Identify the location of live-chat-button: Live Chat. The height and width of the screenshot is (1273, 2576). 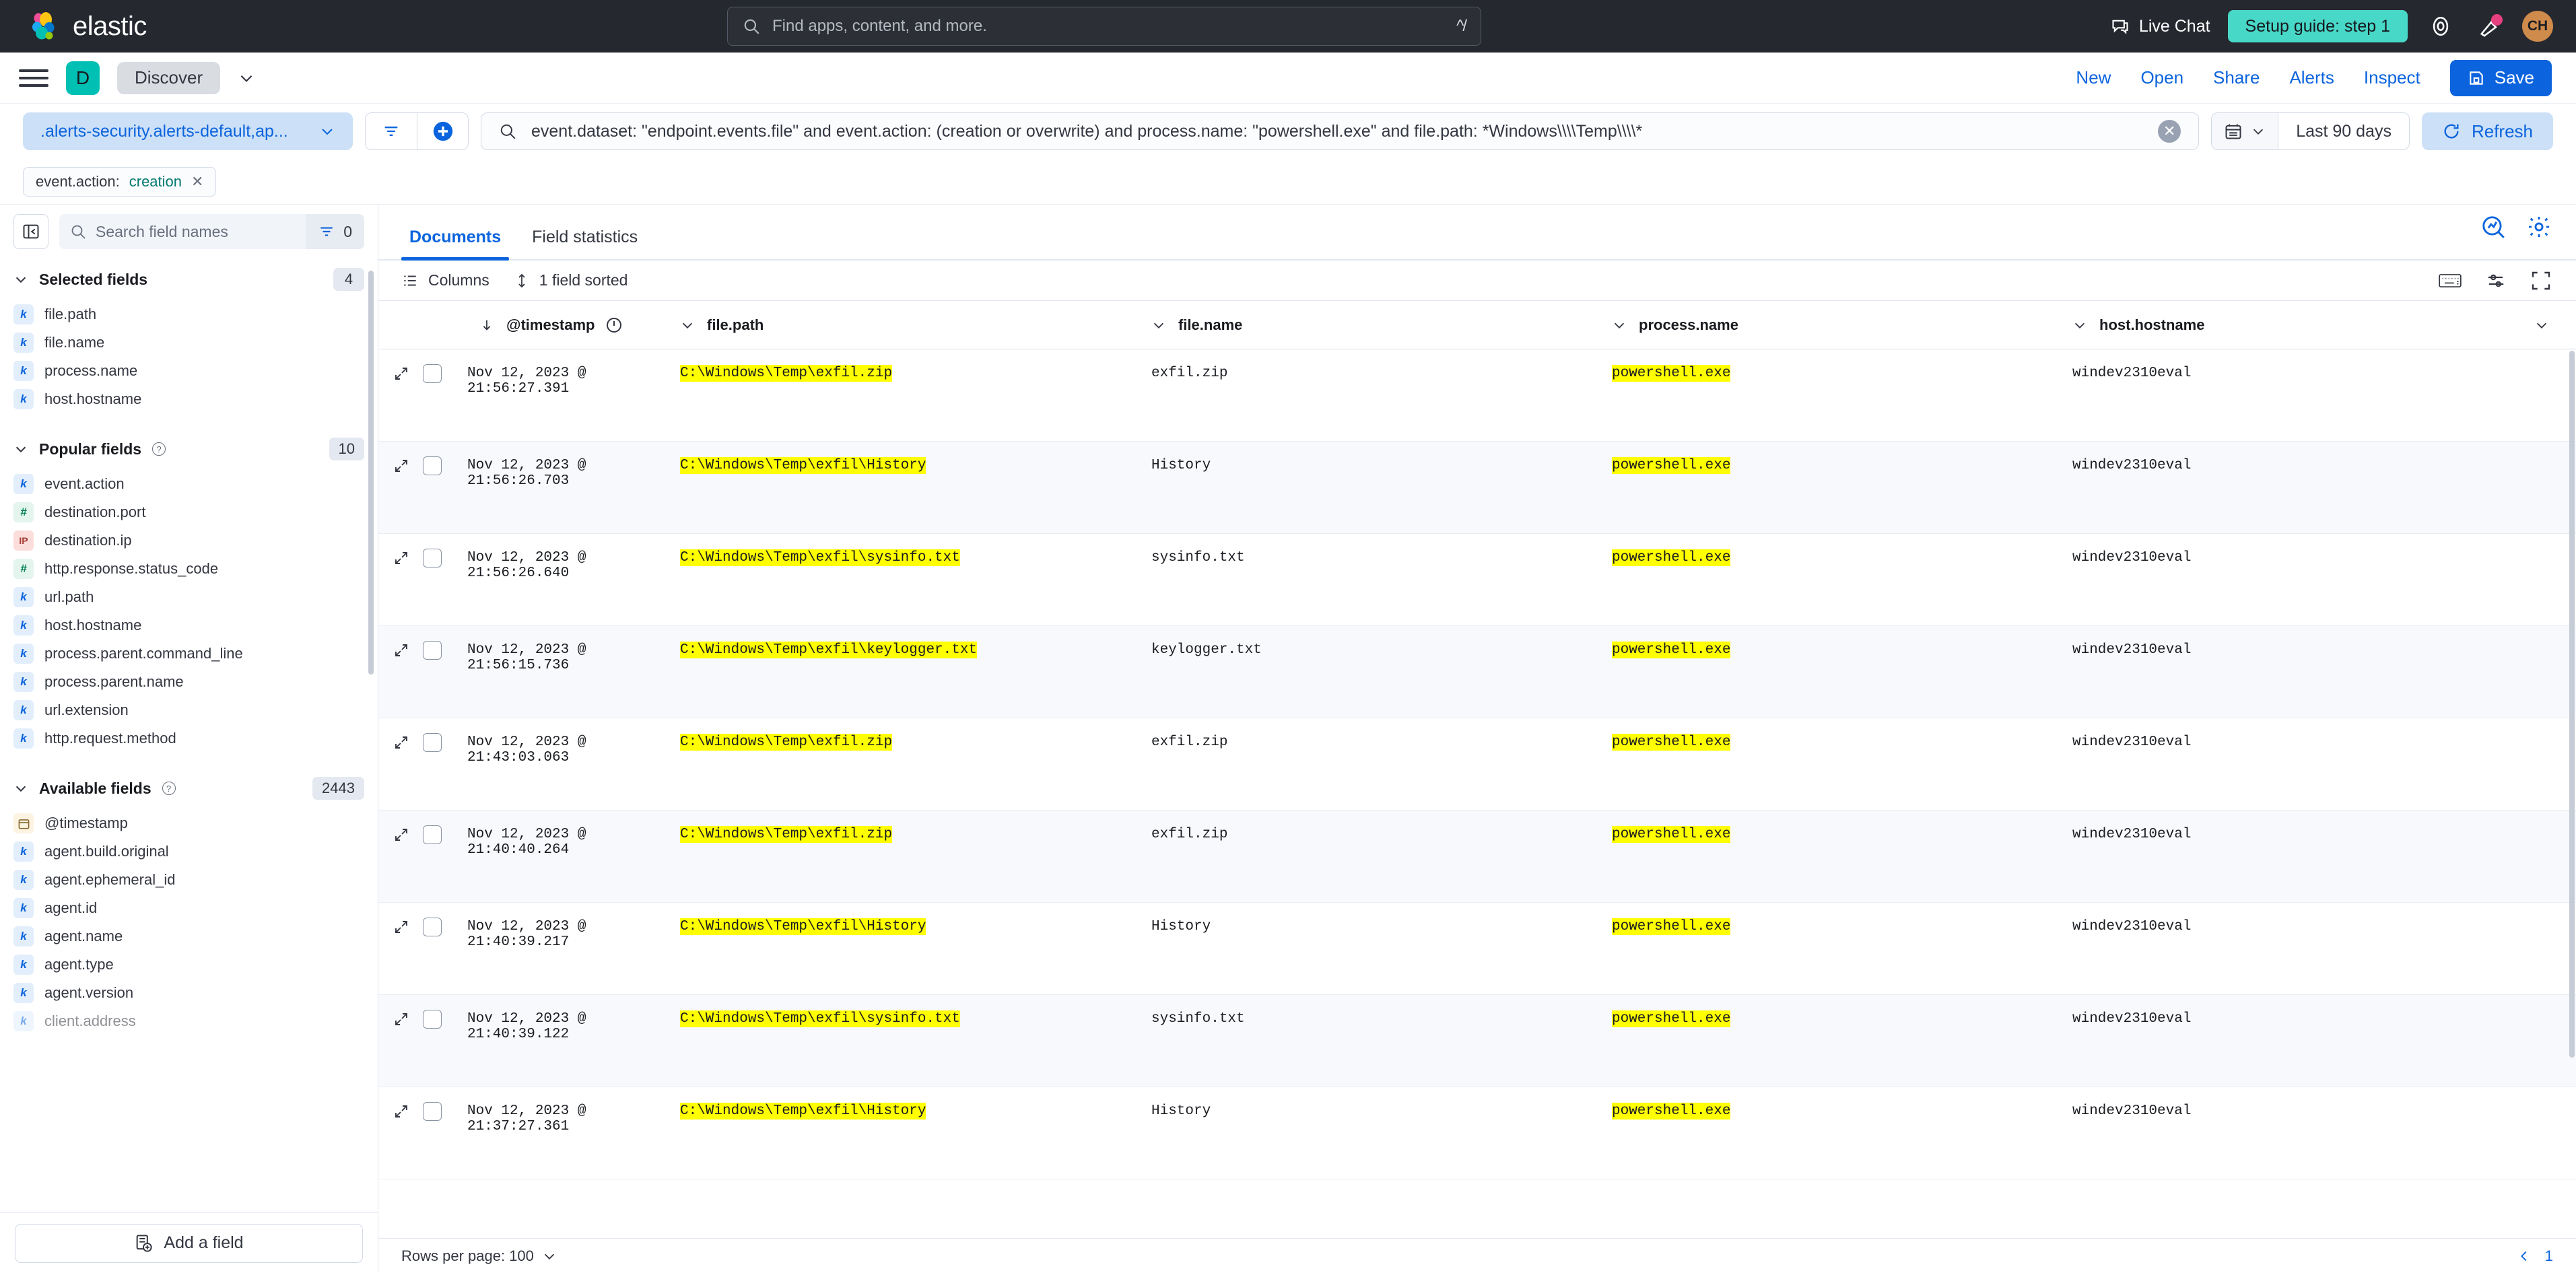
(2160, 27).